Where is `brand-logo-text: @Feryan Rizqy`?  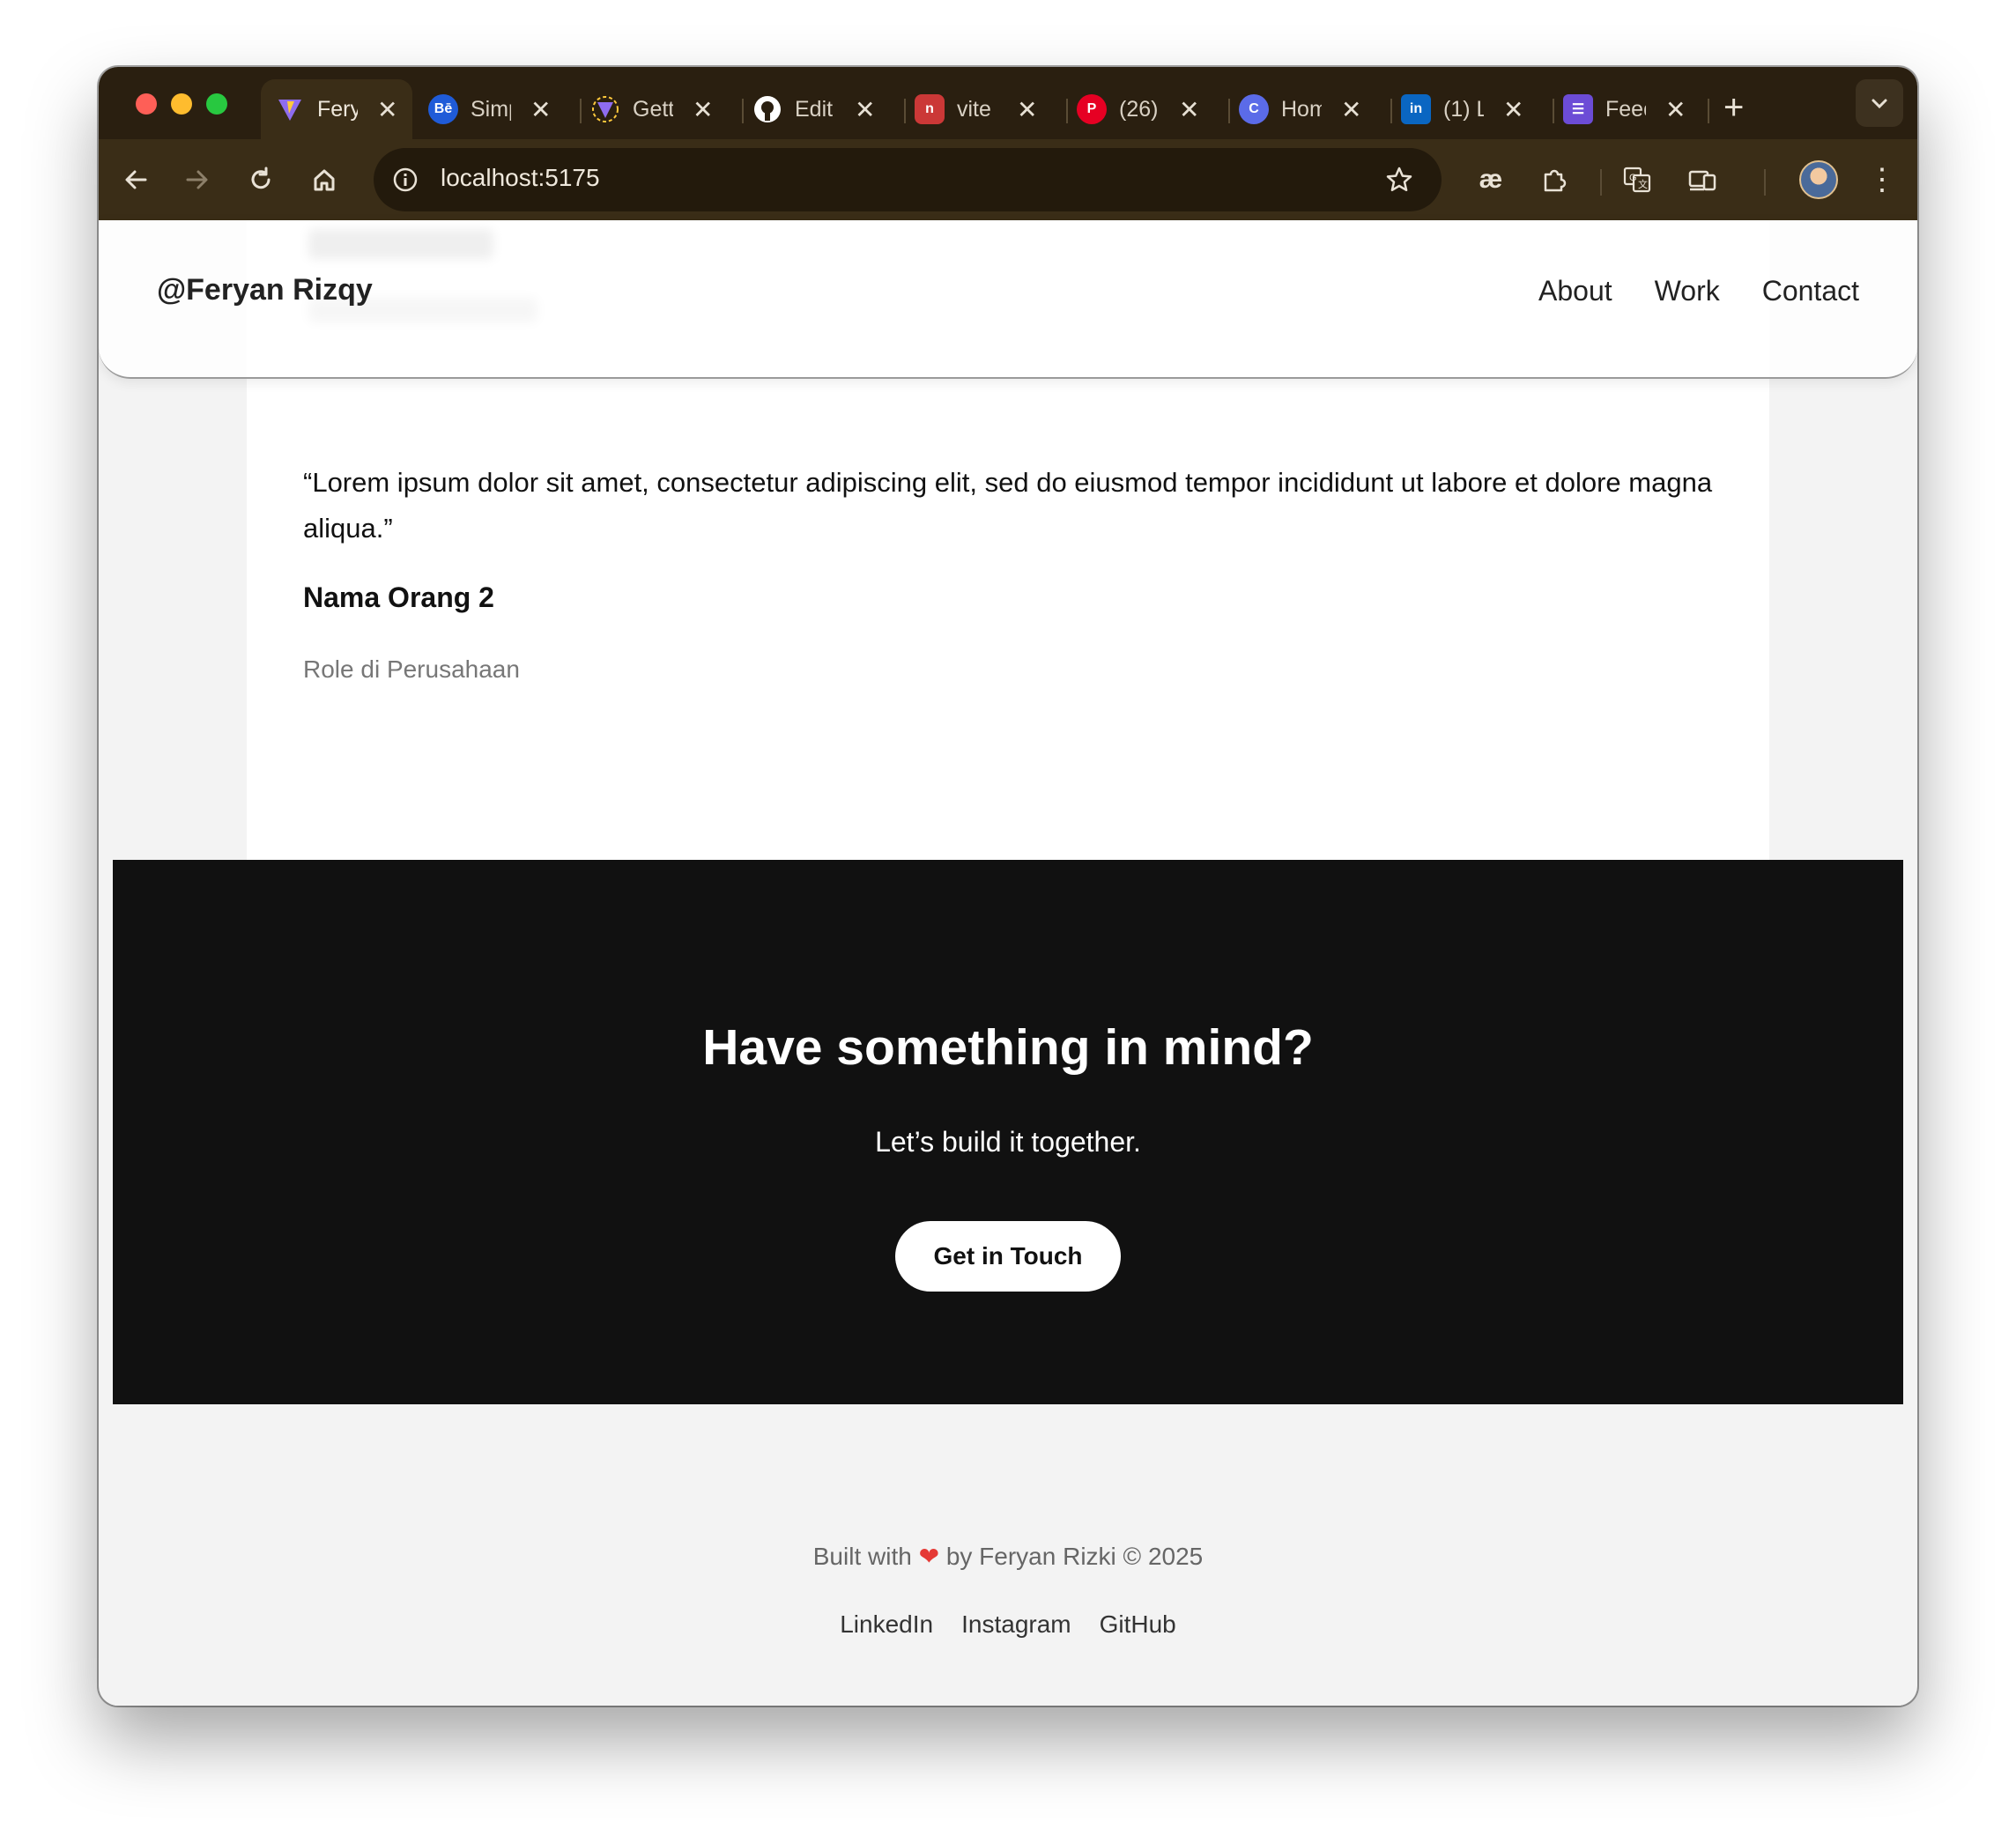
brand-logo-text: @Feryan Rizqy is located at coordinates (265, 290).